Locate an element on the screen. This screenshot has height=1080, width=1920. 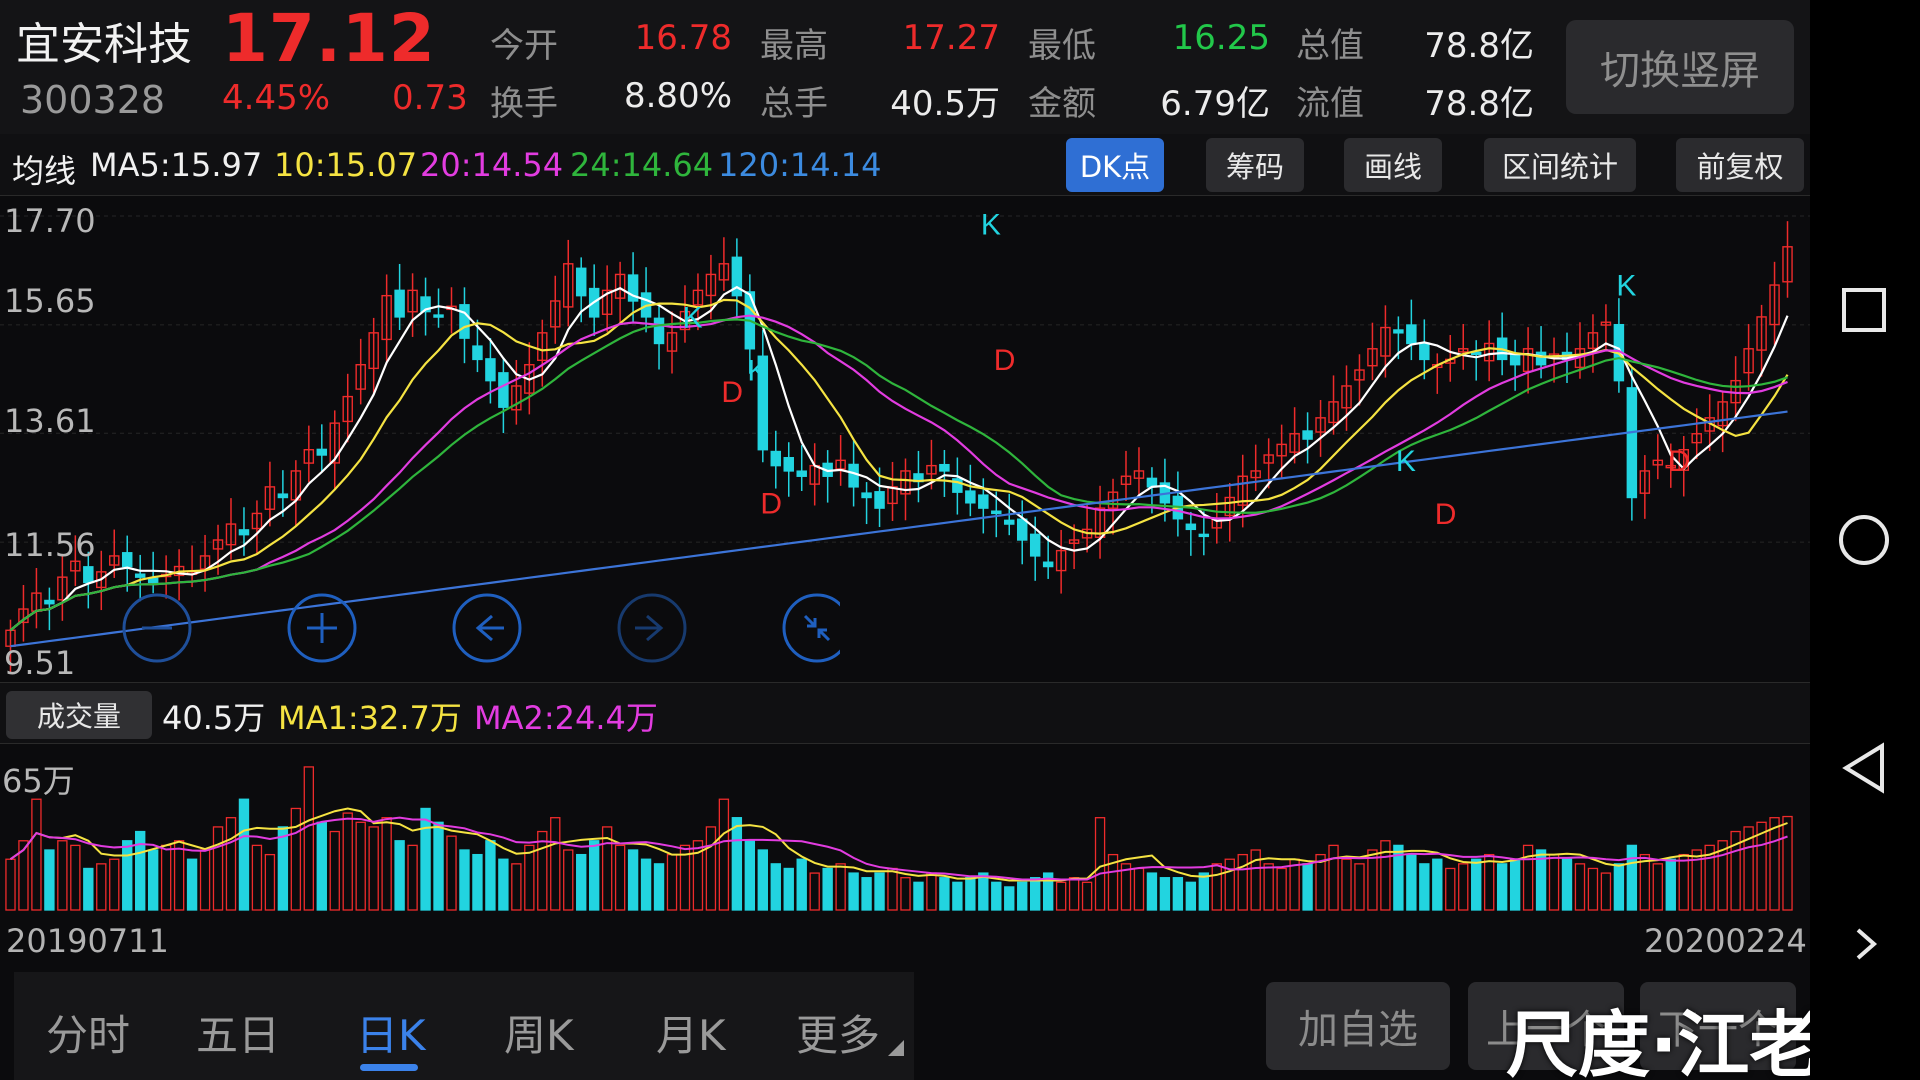
chips-button: 筹码 is located at coordinates (1255, 165).